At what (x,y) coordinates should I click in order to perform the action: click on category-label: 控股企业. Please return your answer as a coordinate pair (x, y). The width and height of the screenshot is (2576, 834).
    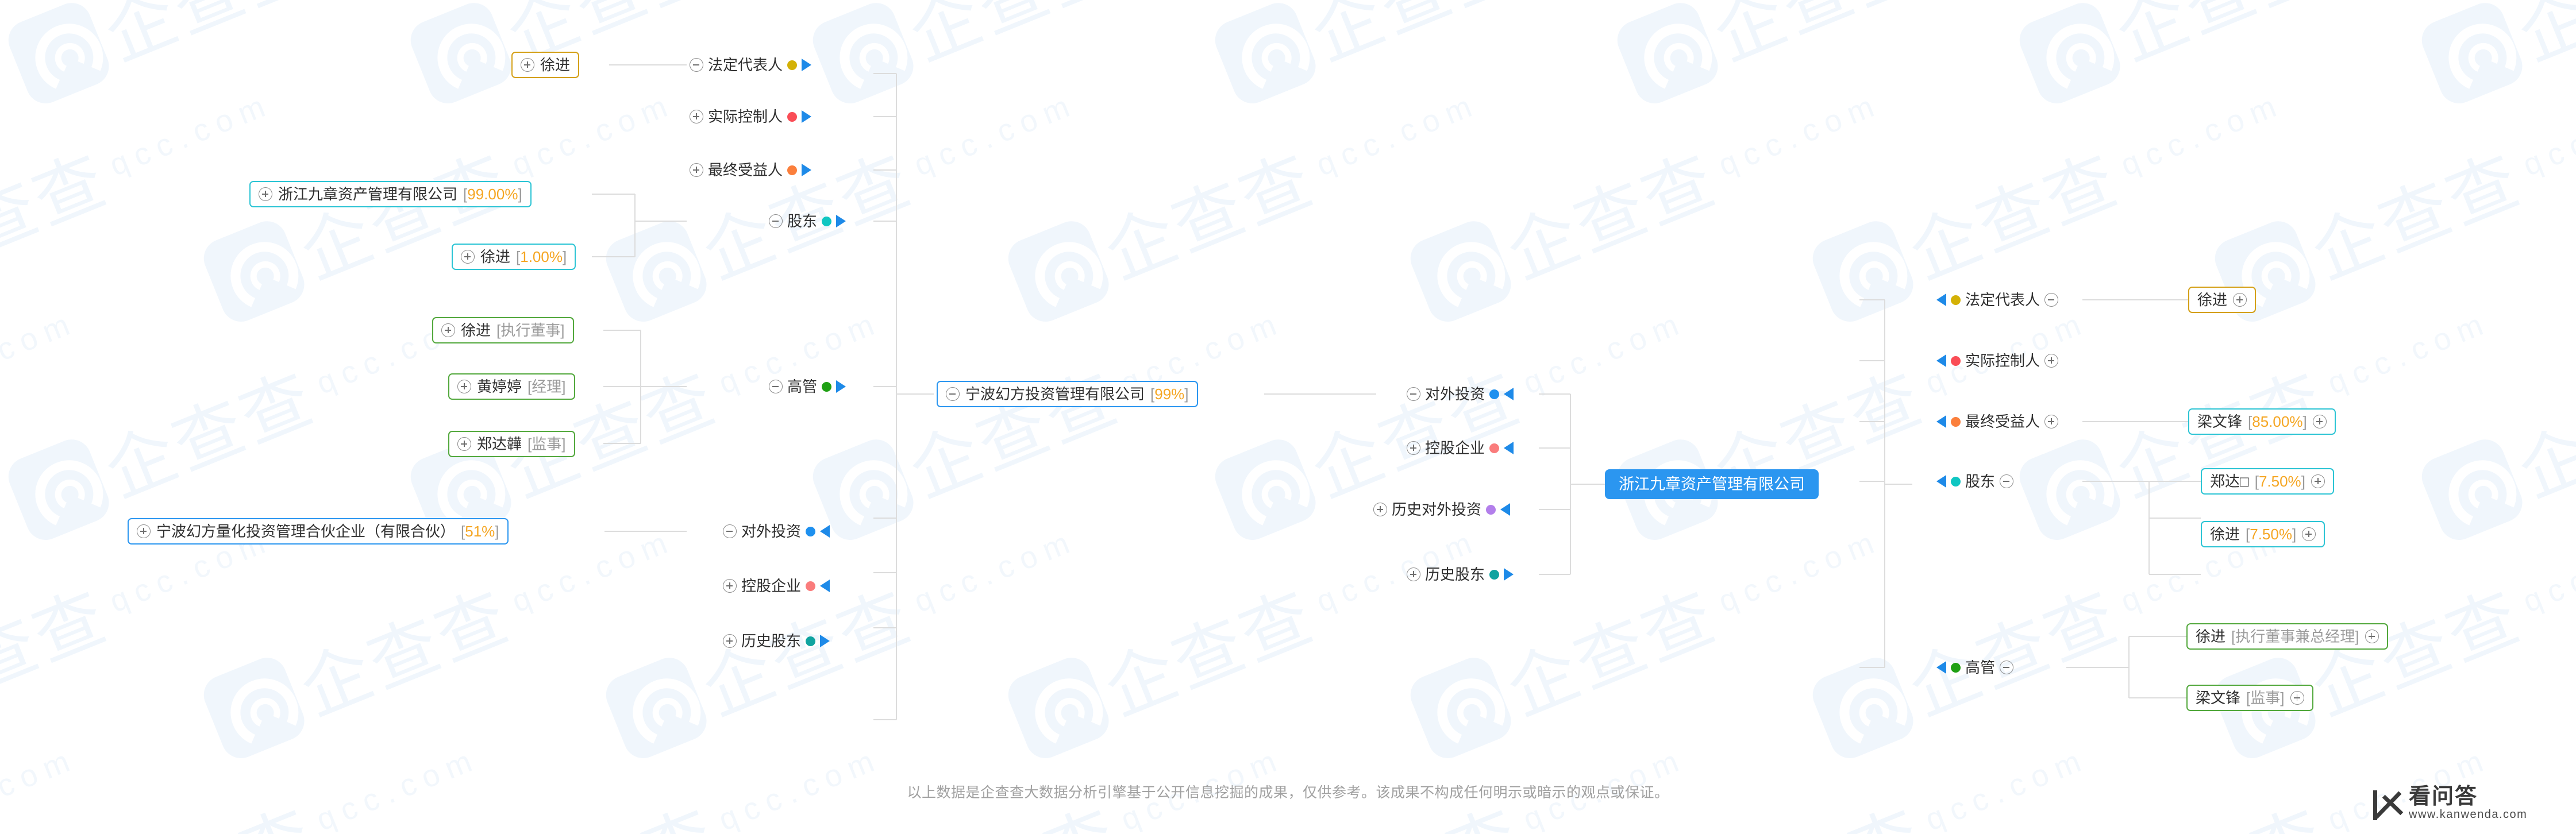
    Looking at the image, I should click on (771, 585).